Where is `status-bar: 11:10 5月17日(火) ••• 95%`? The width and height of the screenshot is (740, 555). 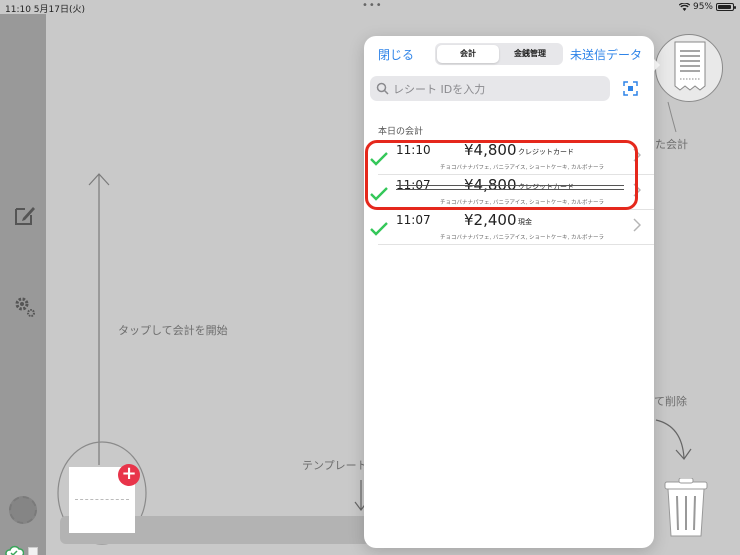
status-bar: 11:10 5月17日(火) ••• 95% is located at coordinates (370, 7).